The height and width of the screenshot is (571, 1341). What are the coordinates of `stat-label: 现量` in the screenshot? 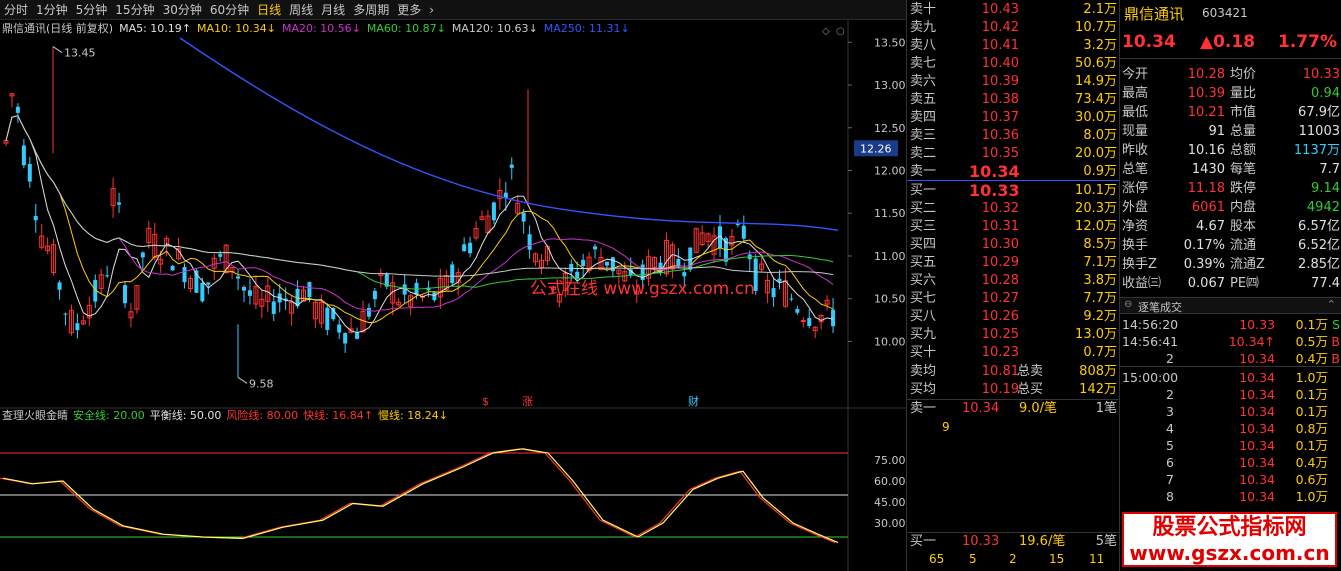 It's located at (1135, 131).